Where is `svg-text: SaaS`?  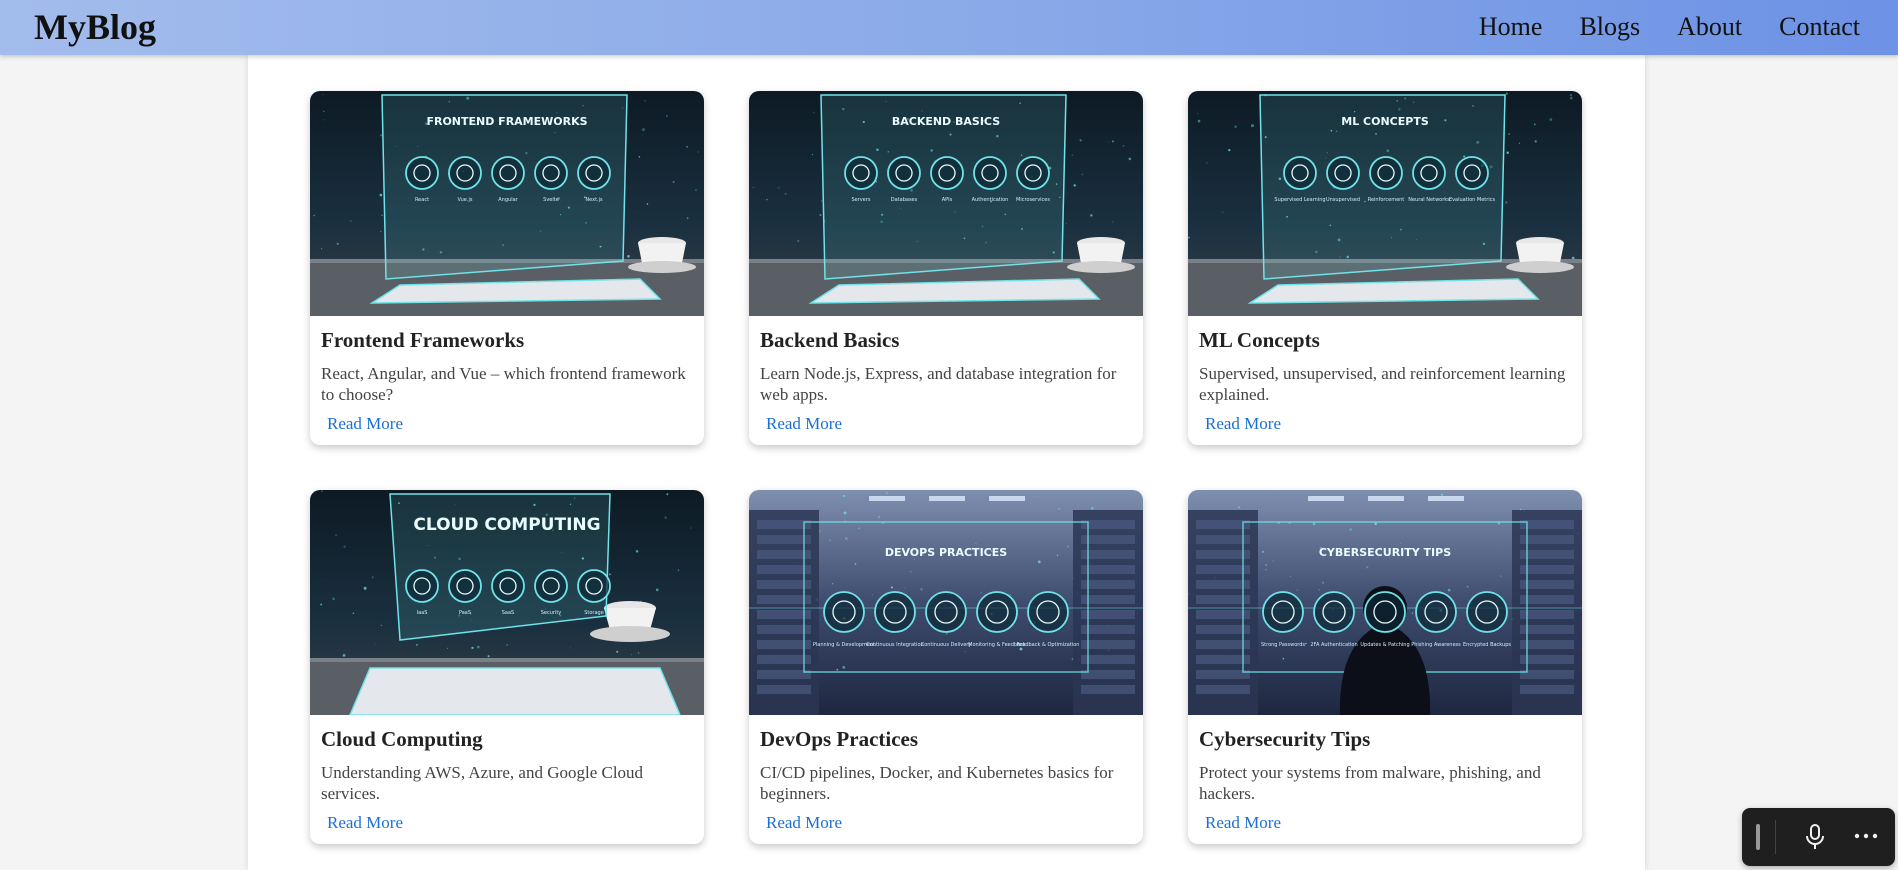
svg-text: SaaS is located at coordinates (508, 613).